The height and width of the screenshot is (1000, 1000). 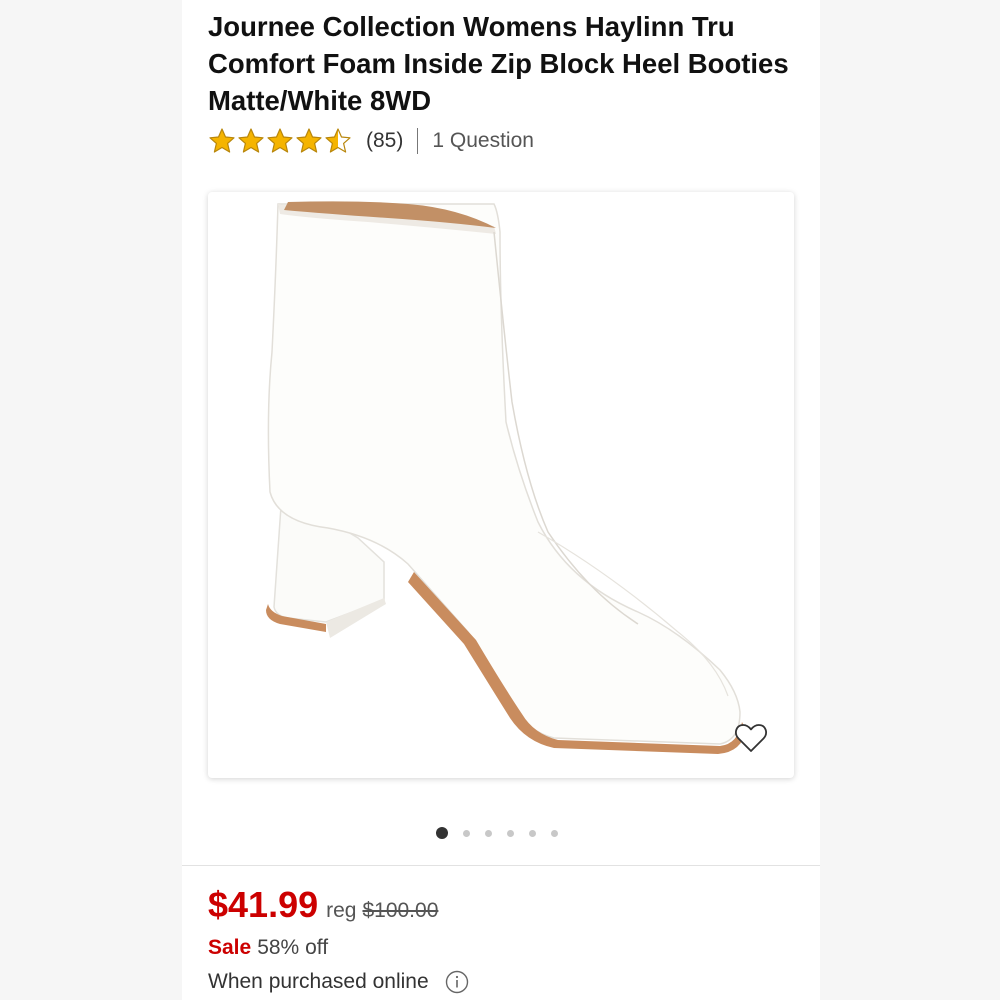 What do you see at coordinates (418, 141) in the screenshot?
I see `rating-divider` at bounding box center [418, 141].